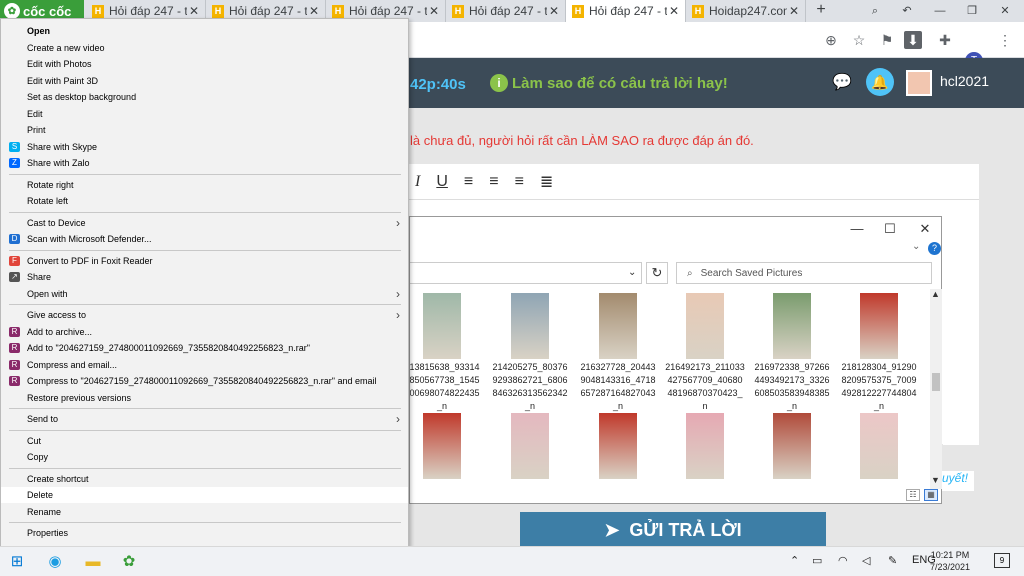 The width and height of the screenshot is (1024, 576). What do you see at coordinates (1005, 11) in the screenshot?
I see `close-window-button: ✕` at bounding box center [1005, 11].